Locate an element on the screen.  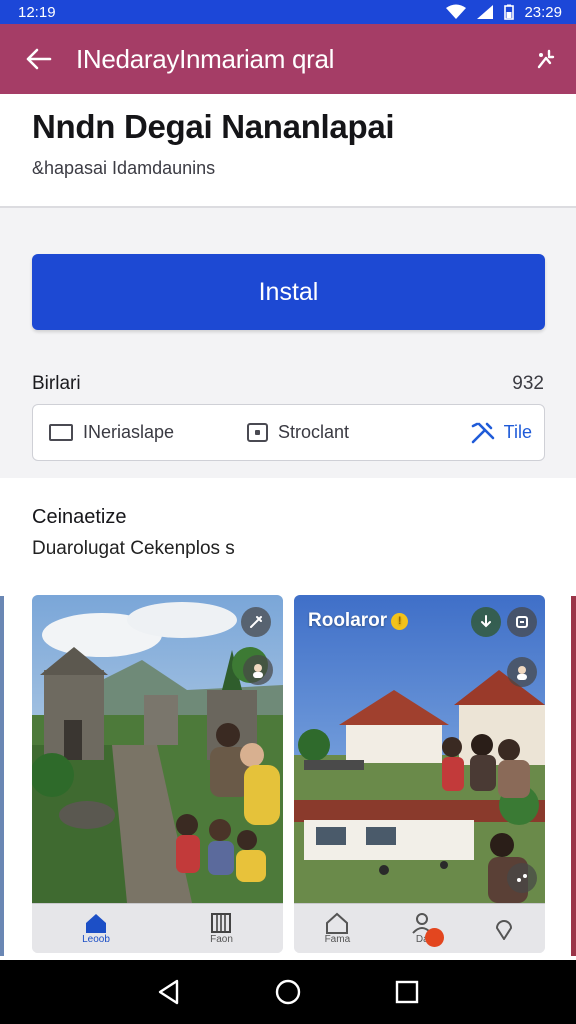
back-button is located at coordinates (38, 59).